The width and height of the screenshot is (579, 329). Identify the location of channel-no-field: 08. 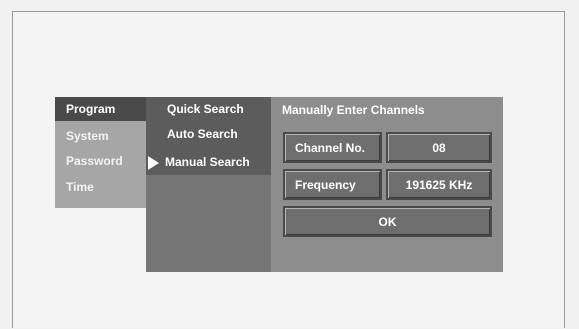
(439, 147).